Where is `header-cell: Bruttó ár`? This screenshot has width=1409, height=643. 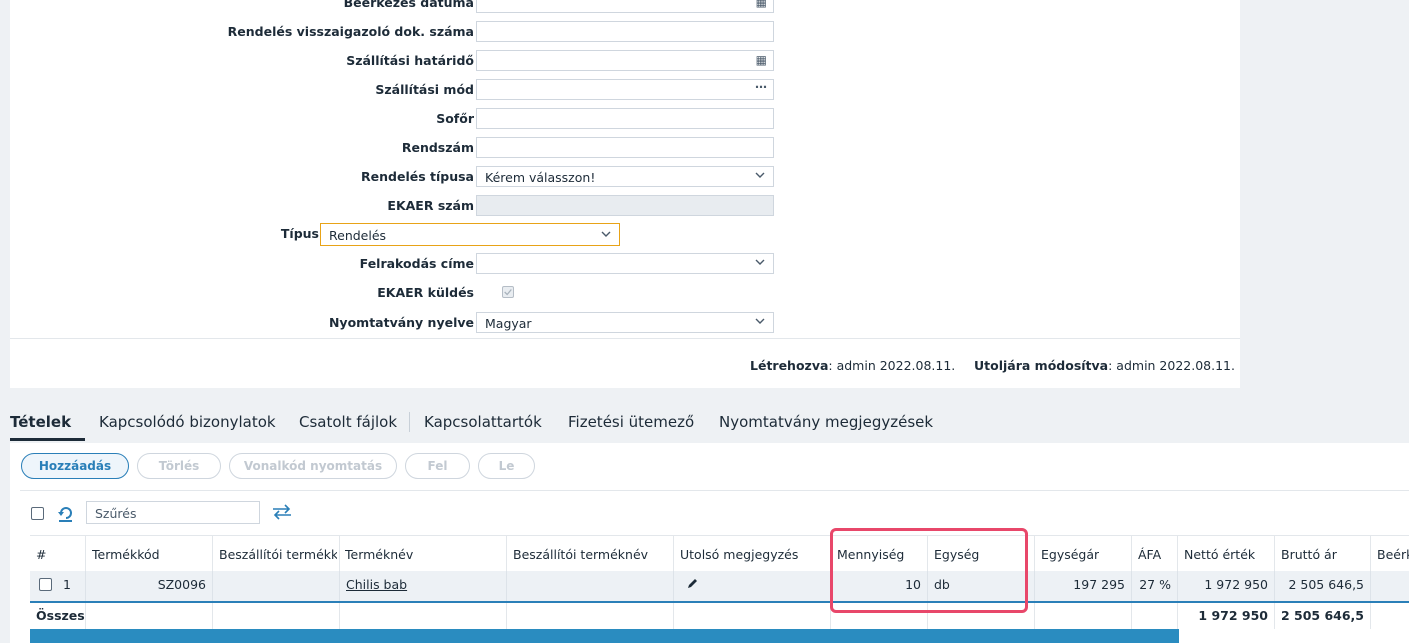 header-cell: Bruttó ár is located at coordinates (1323, 554).